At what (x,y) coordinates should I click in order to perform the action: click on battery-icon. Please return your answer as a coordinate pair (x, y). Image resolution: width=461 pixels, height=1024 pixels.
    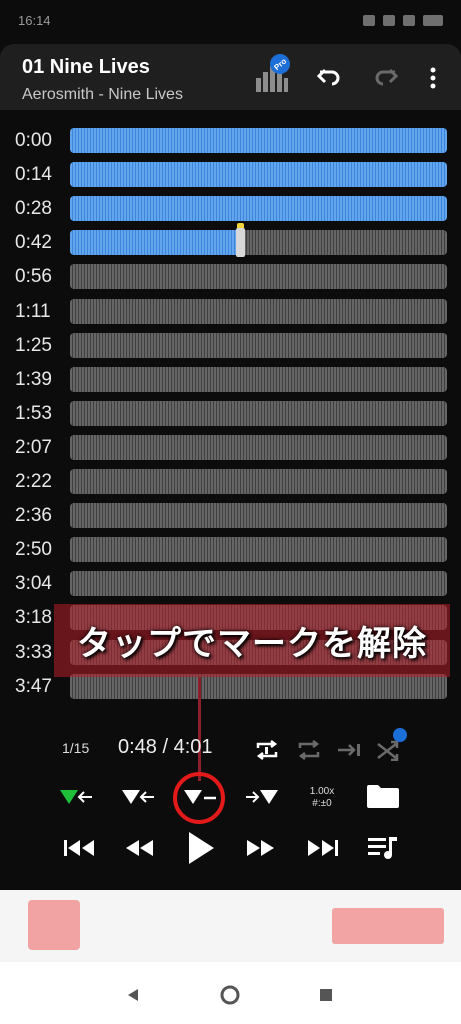
    Looking at the image, I should click on (433, 20).